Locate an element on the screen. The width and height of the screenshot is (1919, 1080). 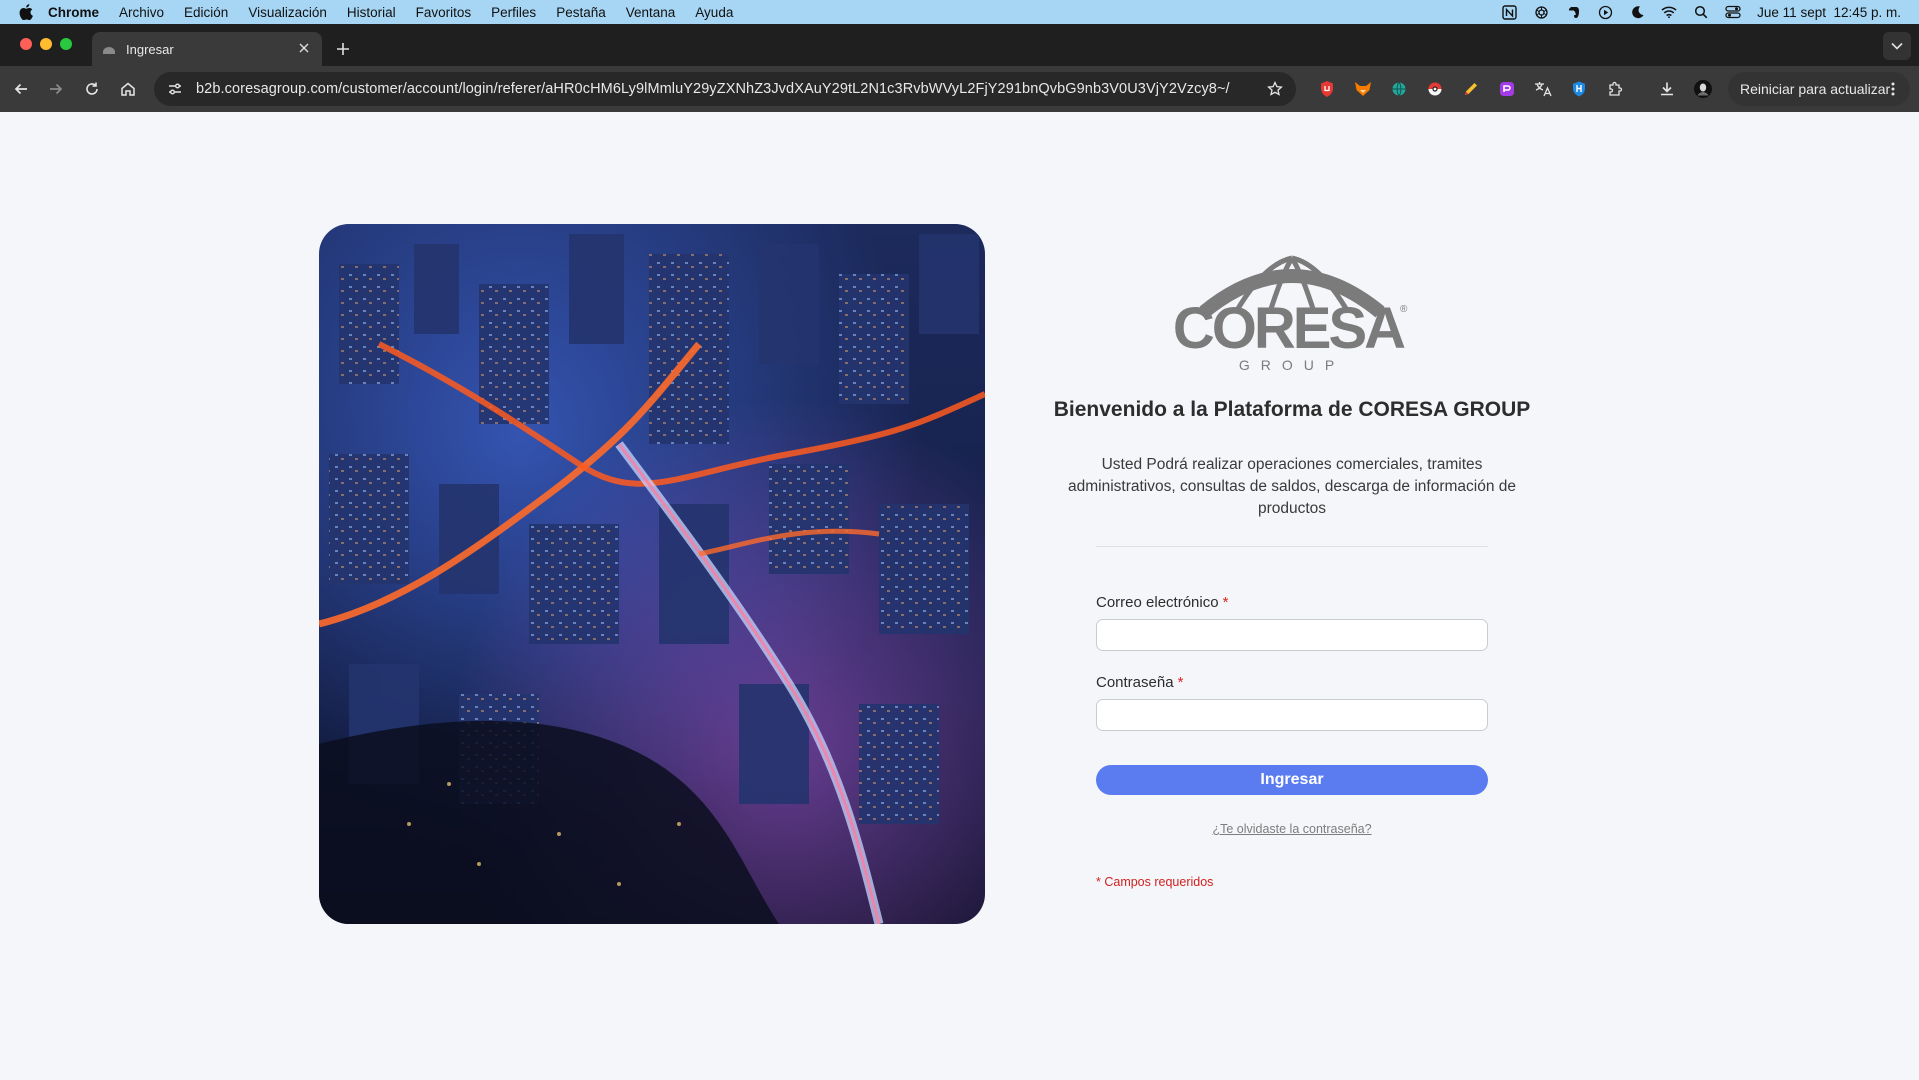
extension-red-shield-icon is located at coordinates (1327, 89).